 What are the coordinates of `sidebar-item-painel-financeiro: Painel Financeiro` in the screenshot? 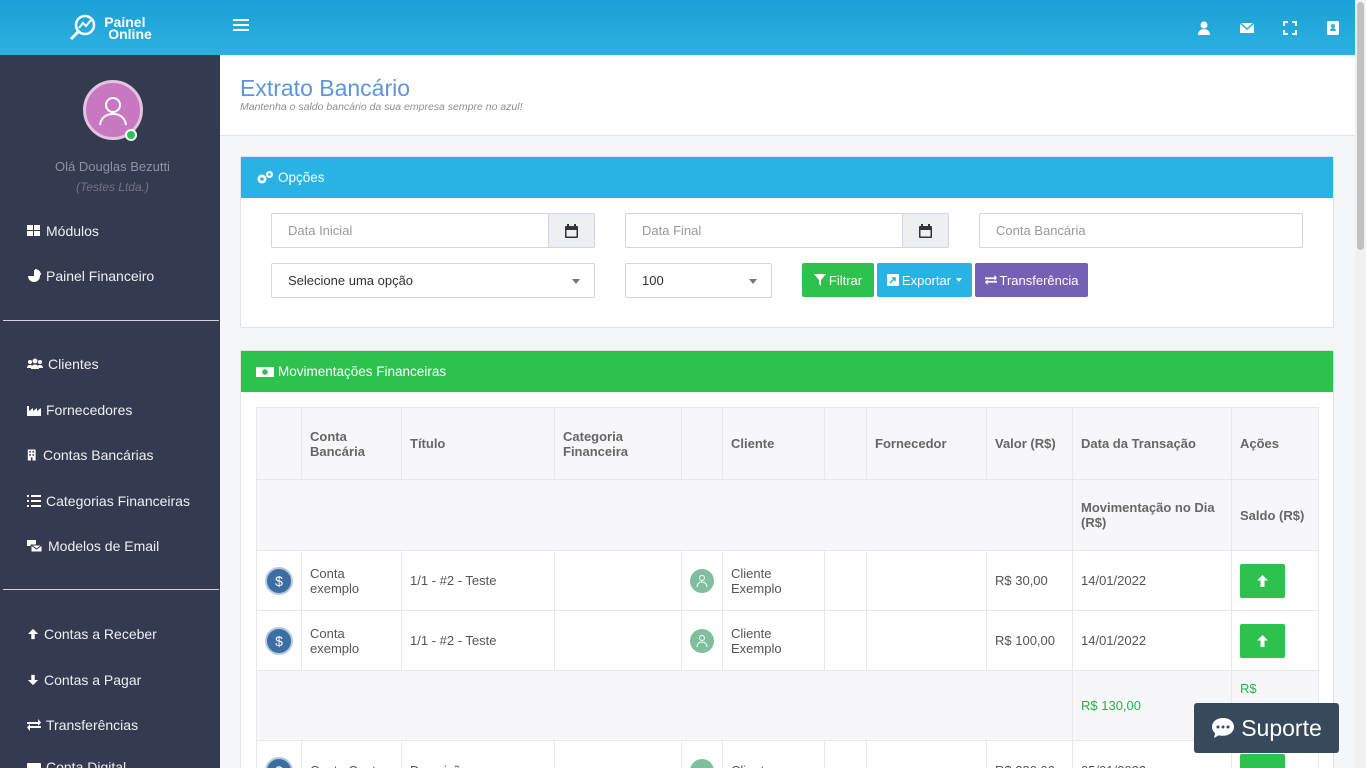 It's located at (90, 276).